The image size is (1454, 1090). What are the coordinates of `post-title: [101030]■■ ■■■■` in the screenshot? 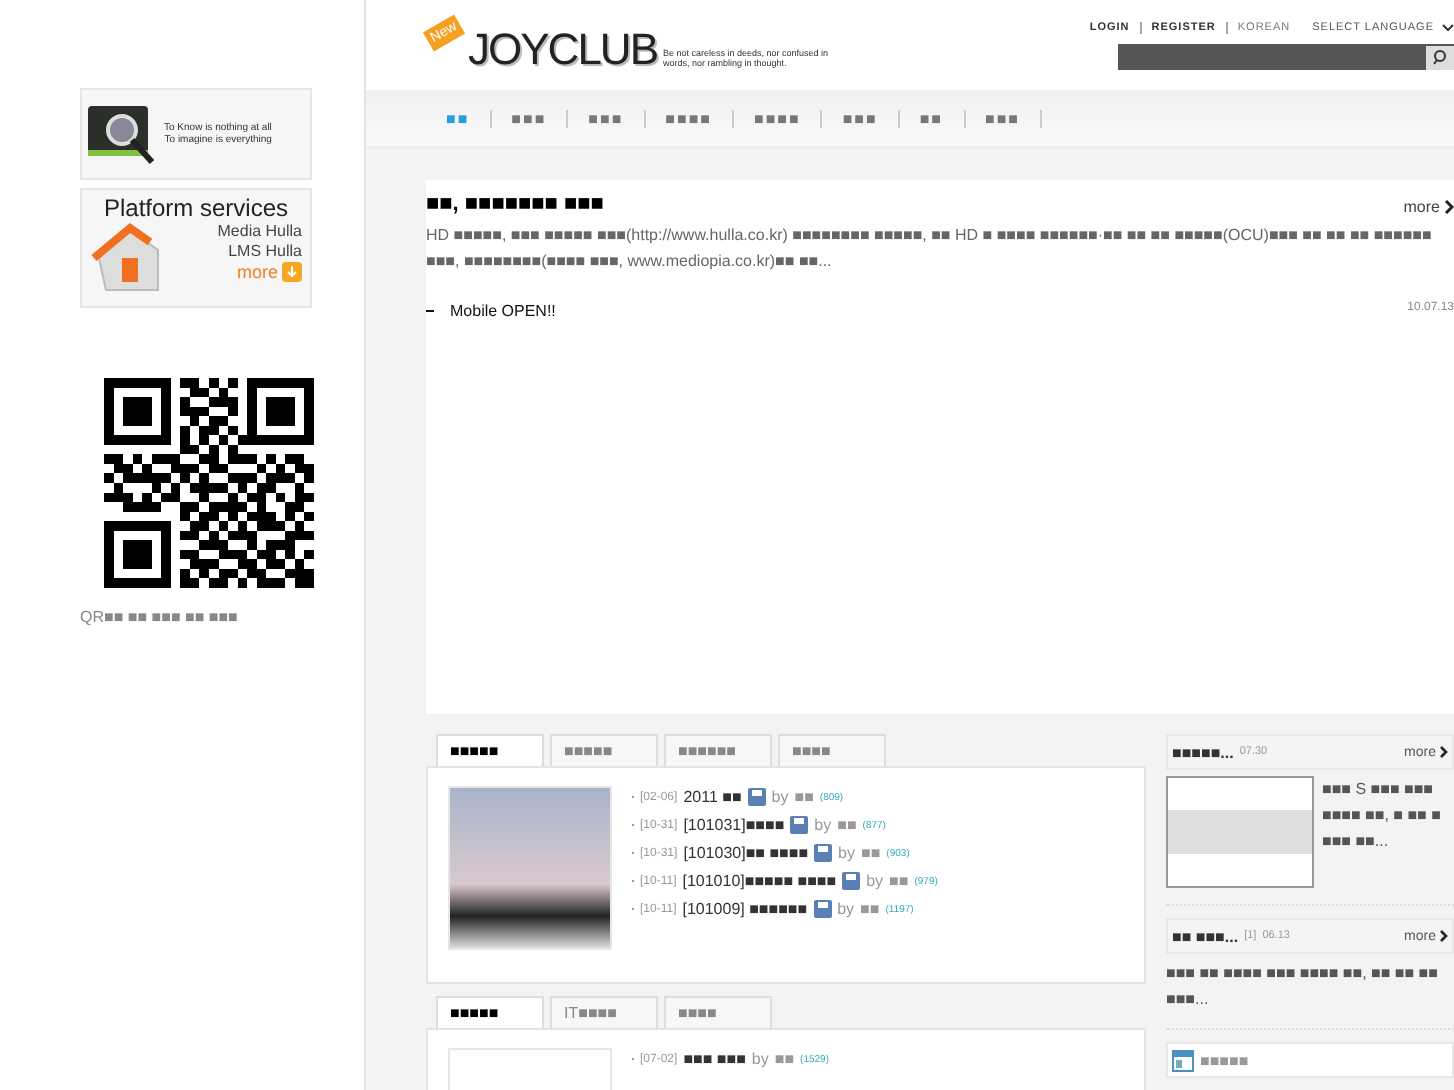 It's located at (746, 853).